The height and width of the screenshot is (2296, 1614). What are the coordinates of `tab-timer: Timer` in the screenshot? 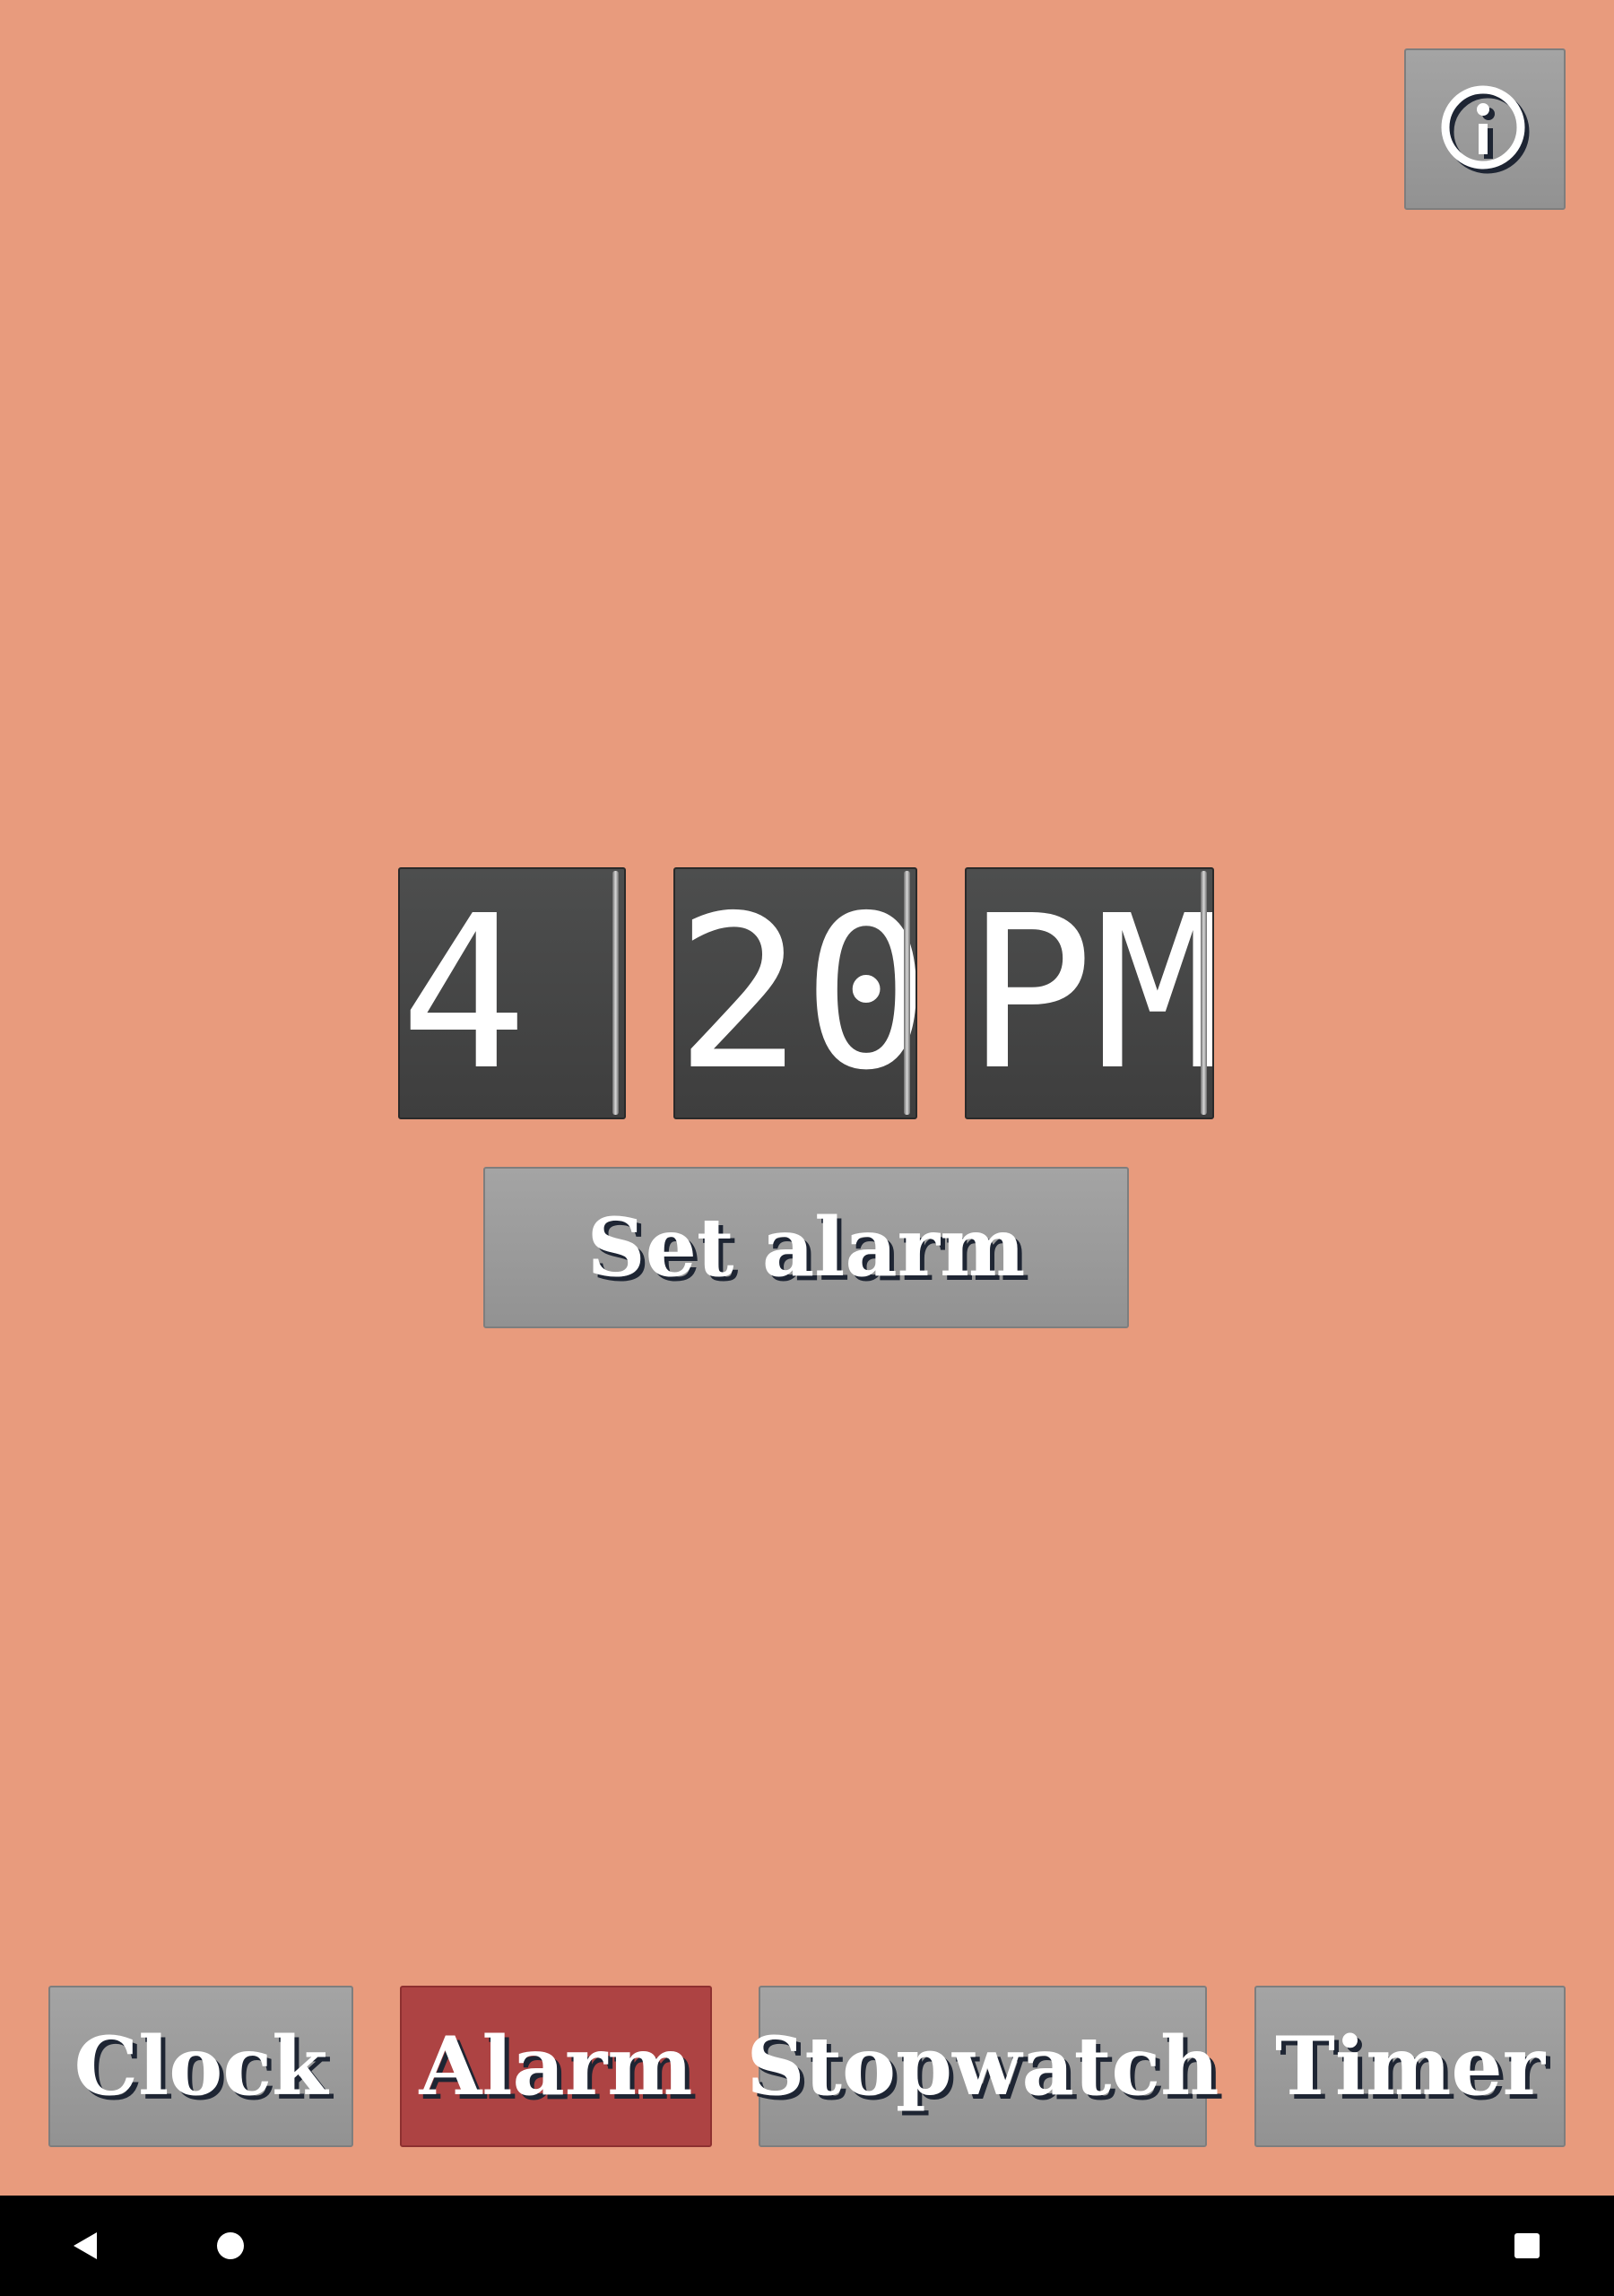 It's located at (1410, 2066).